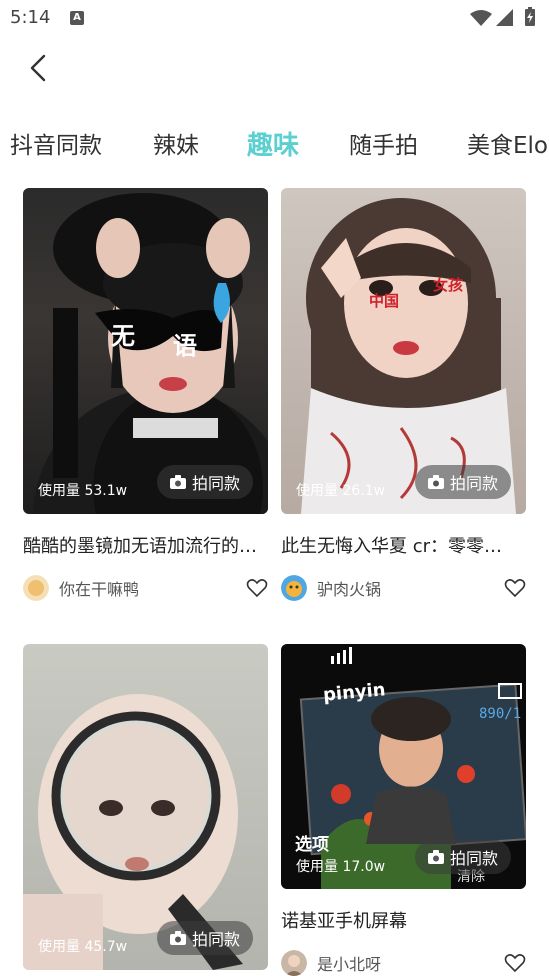  Describe the element at coordinates (530, 16) in the screenshot. I see `battery-charging-icon` at that location.